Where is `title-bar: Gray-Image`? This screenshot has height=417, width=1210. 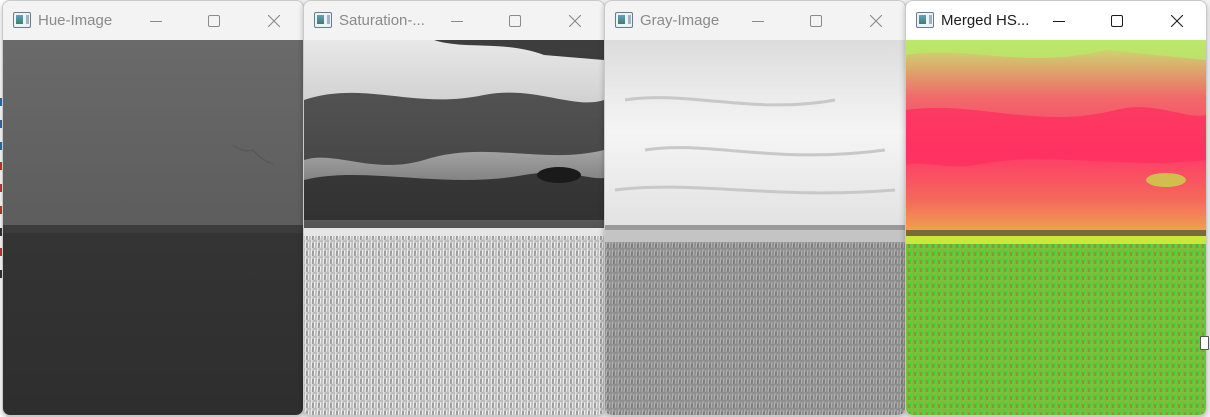 title-bar: Gray-Image is located at coordinates (755, 20).